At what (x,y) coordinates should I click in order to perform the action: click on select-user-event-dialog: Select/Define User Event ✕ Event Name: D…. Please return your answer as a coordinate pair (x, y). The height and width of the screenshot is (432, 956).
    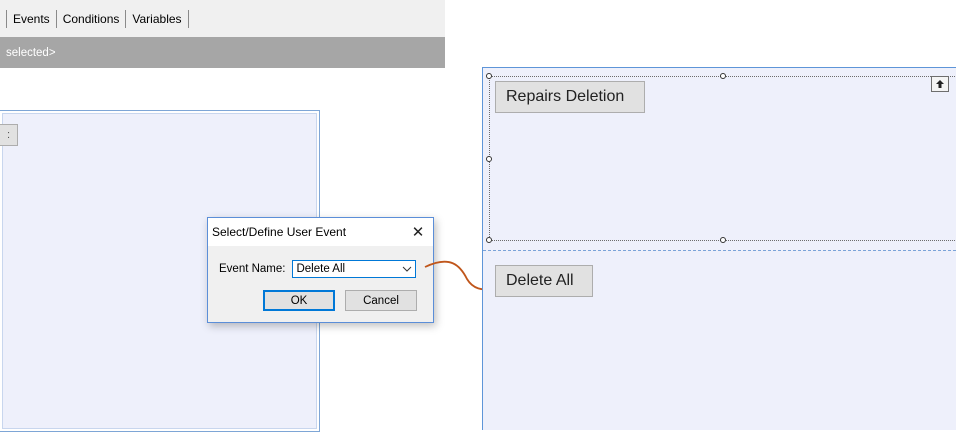
    Looking at the image, I should click on (320, 270).